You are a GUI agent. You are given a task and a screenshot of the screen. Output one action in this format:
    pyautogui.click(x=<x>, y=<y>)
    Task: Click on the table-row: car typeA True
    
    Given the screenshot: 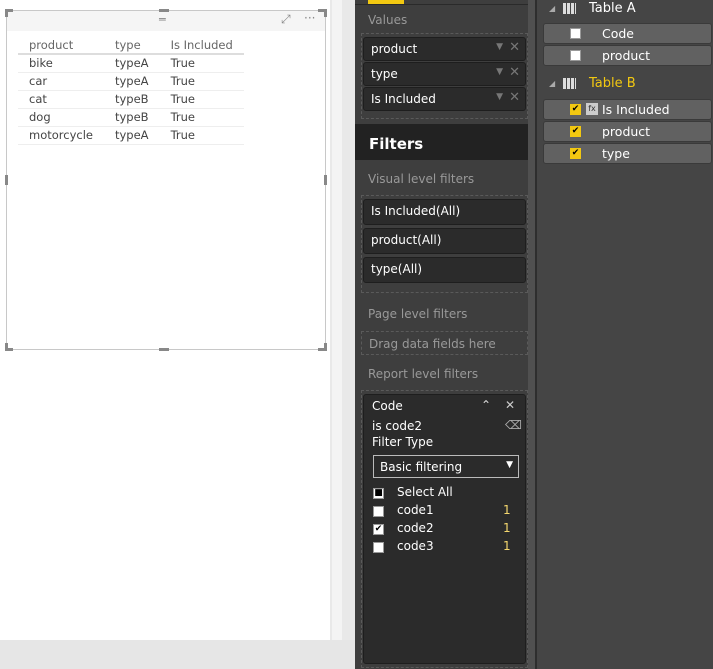 What is the action you would take?
    pyautogui.click(x=131, y=81)
    